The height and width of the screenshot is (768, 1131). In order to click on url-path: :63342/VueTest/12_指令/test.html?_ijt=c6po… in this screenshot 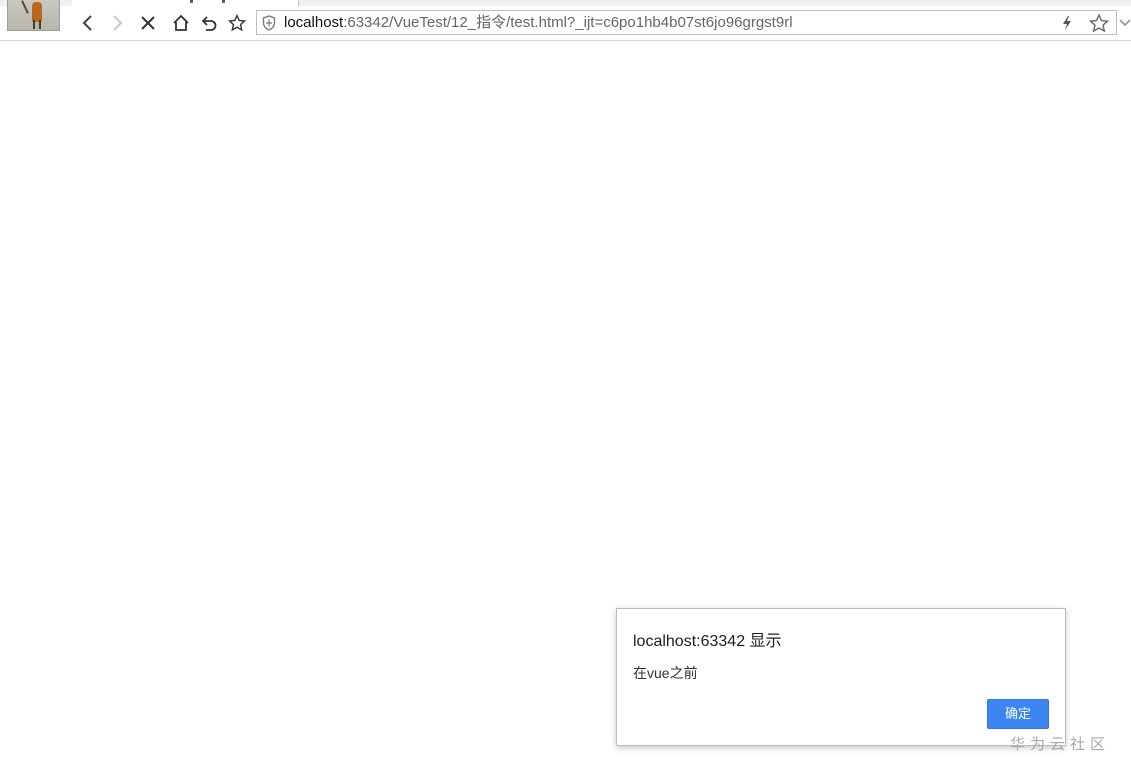, I will do `click(568, 22)`.